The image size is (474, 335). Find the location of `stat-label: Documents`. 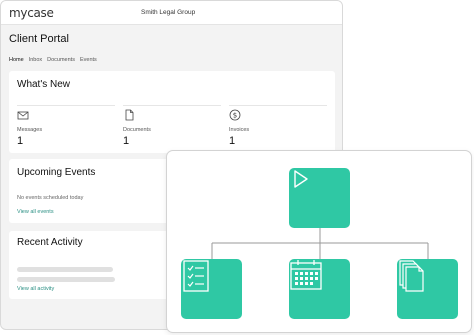

stat-label: Documents is located at coordinates (137, 130).